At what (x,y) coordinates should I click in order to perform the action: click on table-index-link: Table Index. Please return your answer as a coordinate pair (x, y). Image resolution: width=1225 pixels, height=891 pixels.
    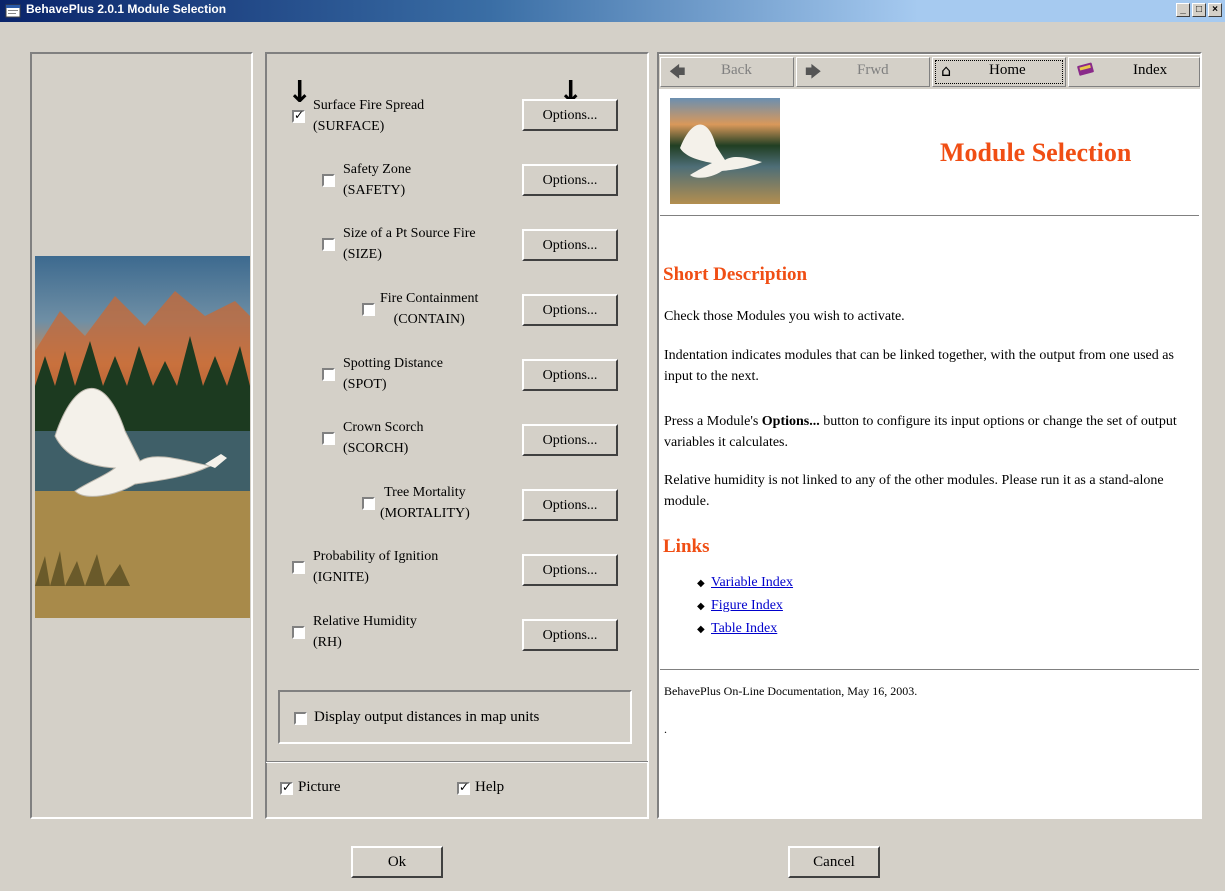
    Looking at the image, I should click on (744, 629).